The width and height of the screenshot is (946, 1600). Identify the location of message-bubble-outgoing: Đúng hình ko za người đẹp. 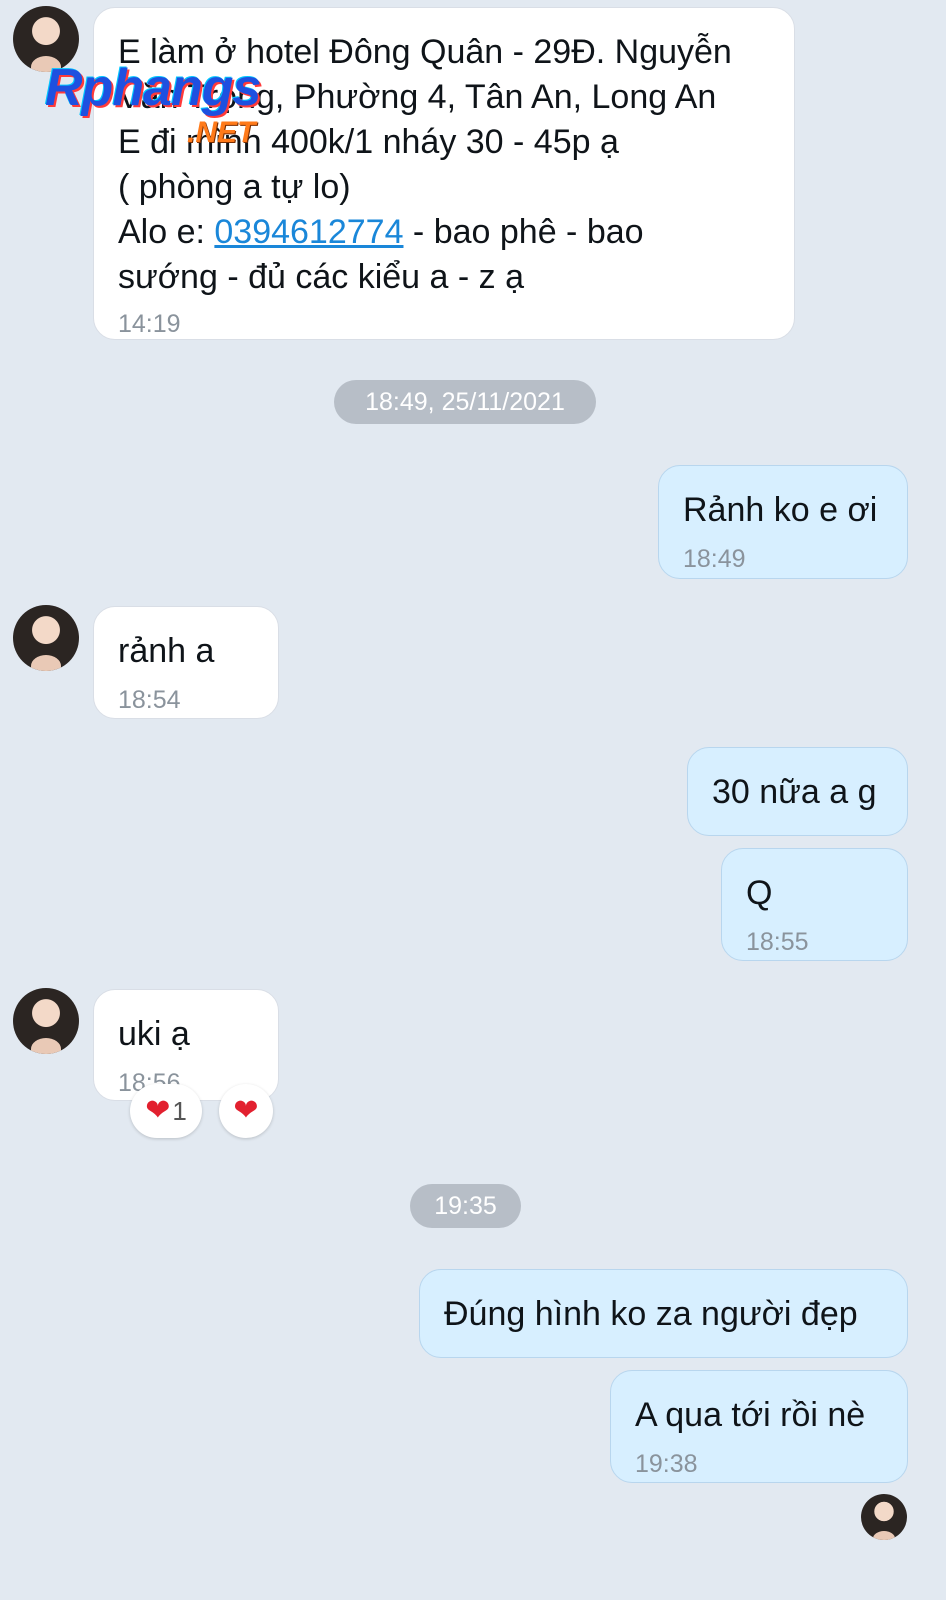
(663, 1313).